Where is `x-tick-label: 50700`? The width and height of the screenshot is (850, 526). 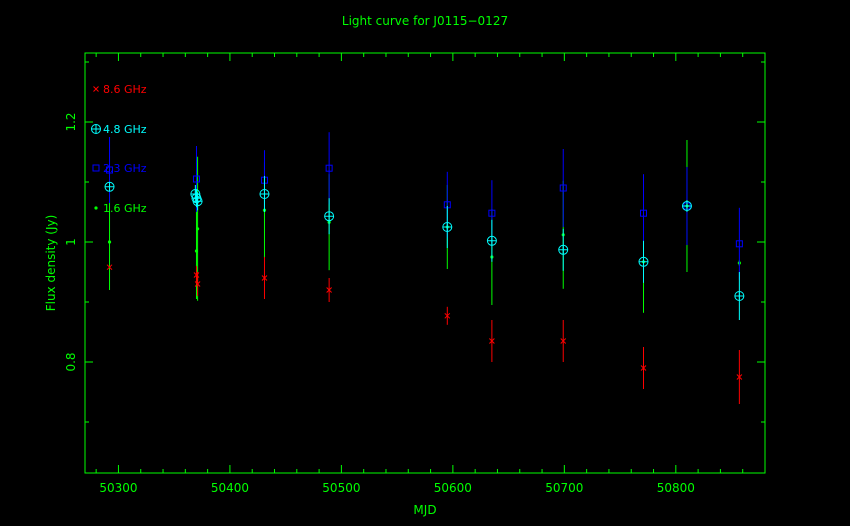 x-tick-label: 50700 is located at coordinates (564, 488).